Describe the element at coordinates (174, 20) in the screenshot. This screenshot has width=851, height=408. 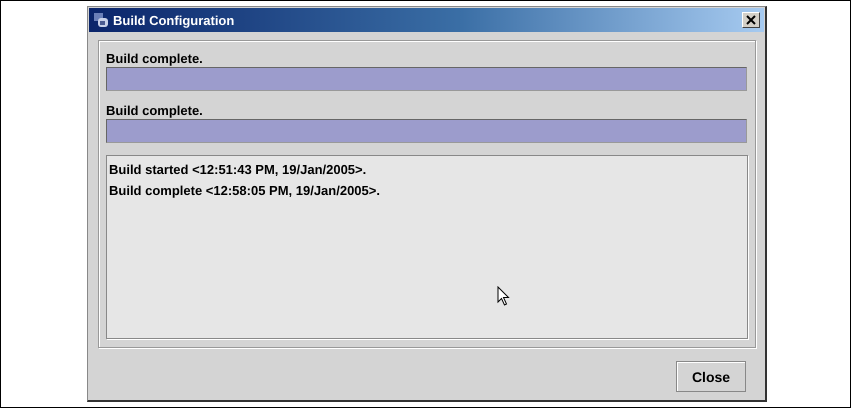
I see `window-title: Build Configuration` at that location.